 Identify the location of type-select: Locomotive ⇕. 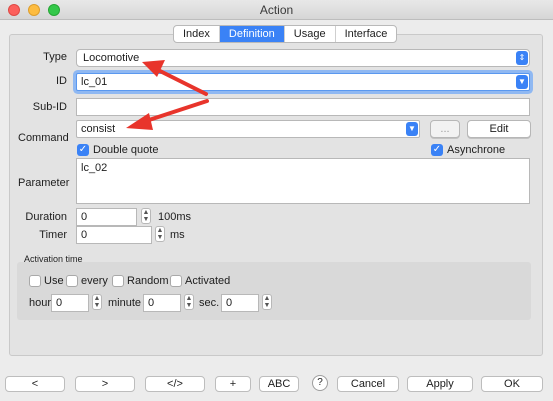
(303, 58).